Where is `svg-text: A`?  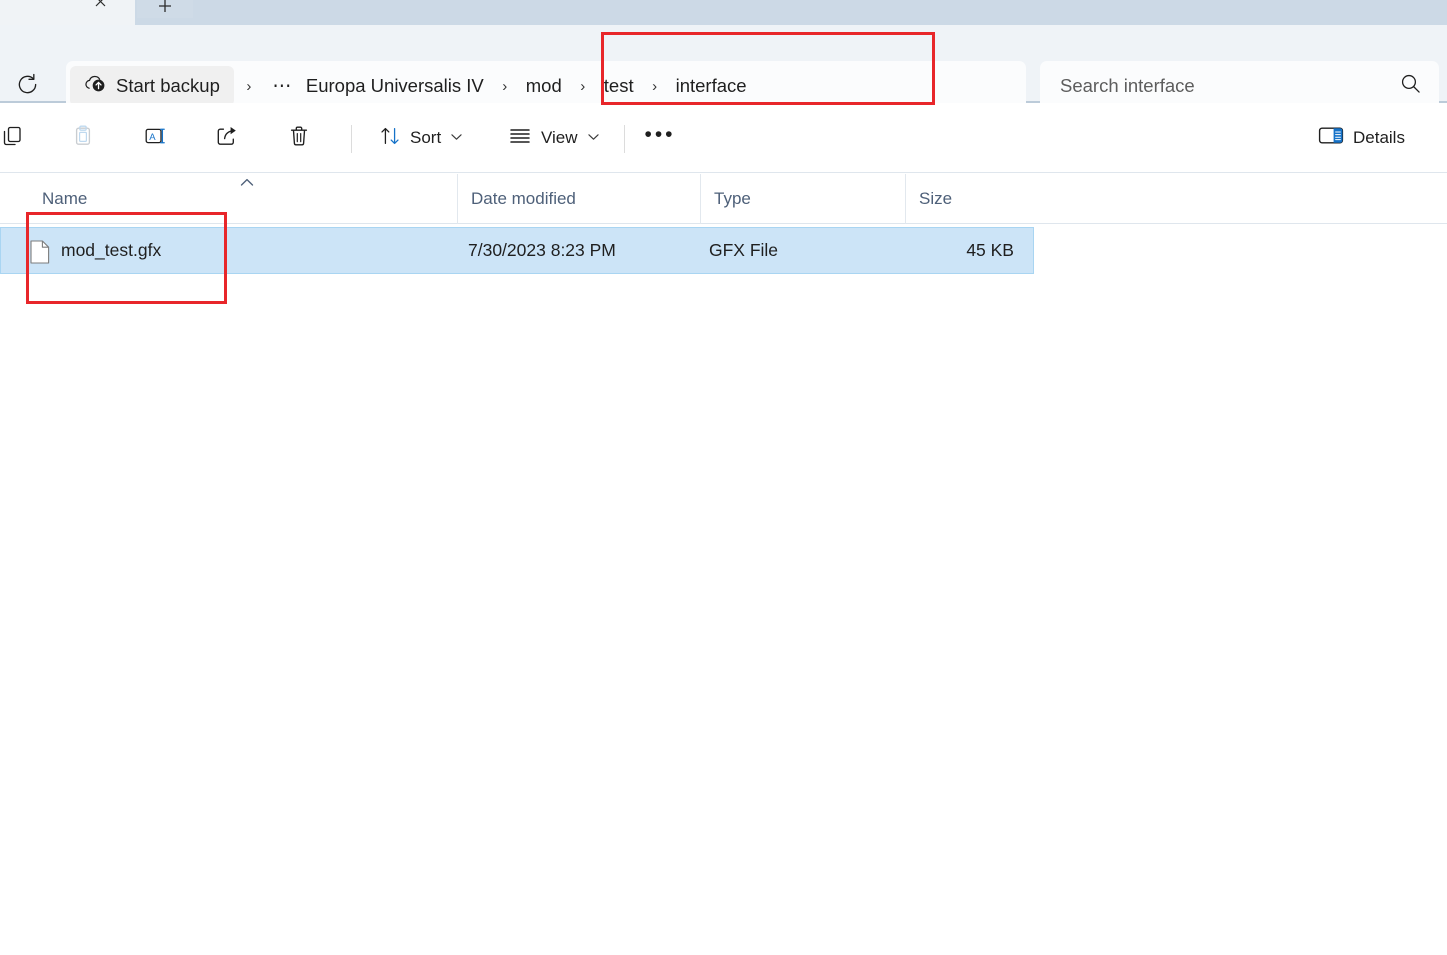
svg-text: A is located at coordinates (152, 137).